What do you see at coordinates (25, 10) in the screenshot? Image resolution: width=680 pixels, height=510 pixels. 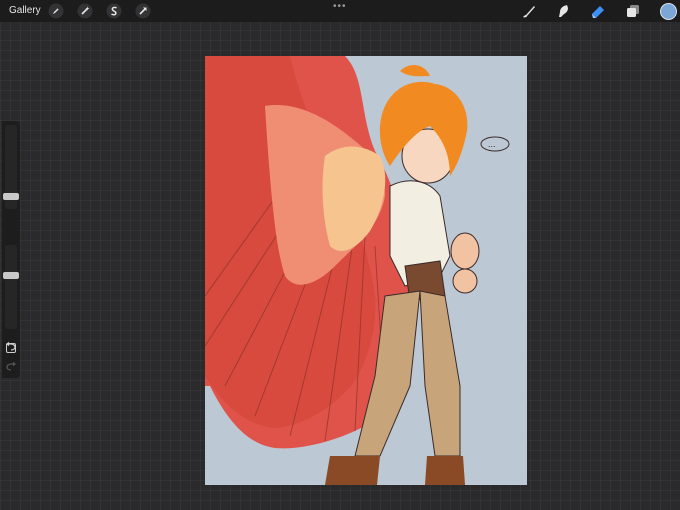 I see `gallery-button: Gallery` at bounding box center [25, 10].